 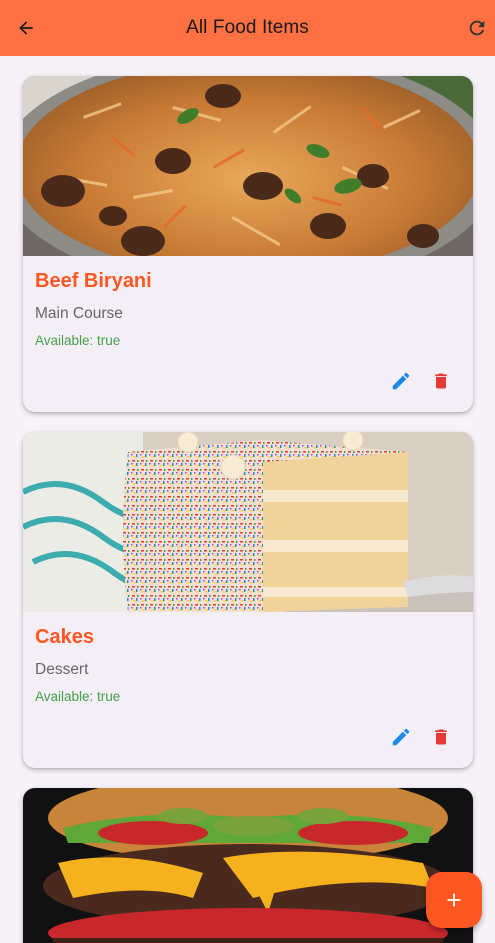 I want to click on add-food-item-button, so click(x=454, y=900).